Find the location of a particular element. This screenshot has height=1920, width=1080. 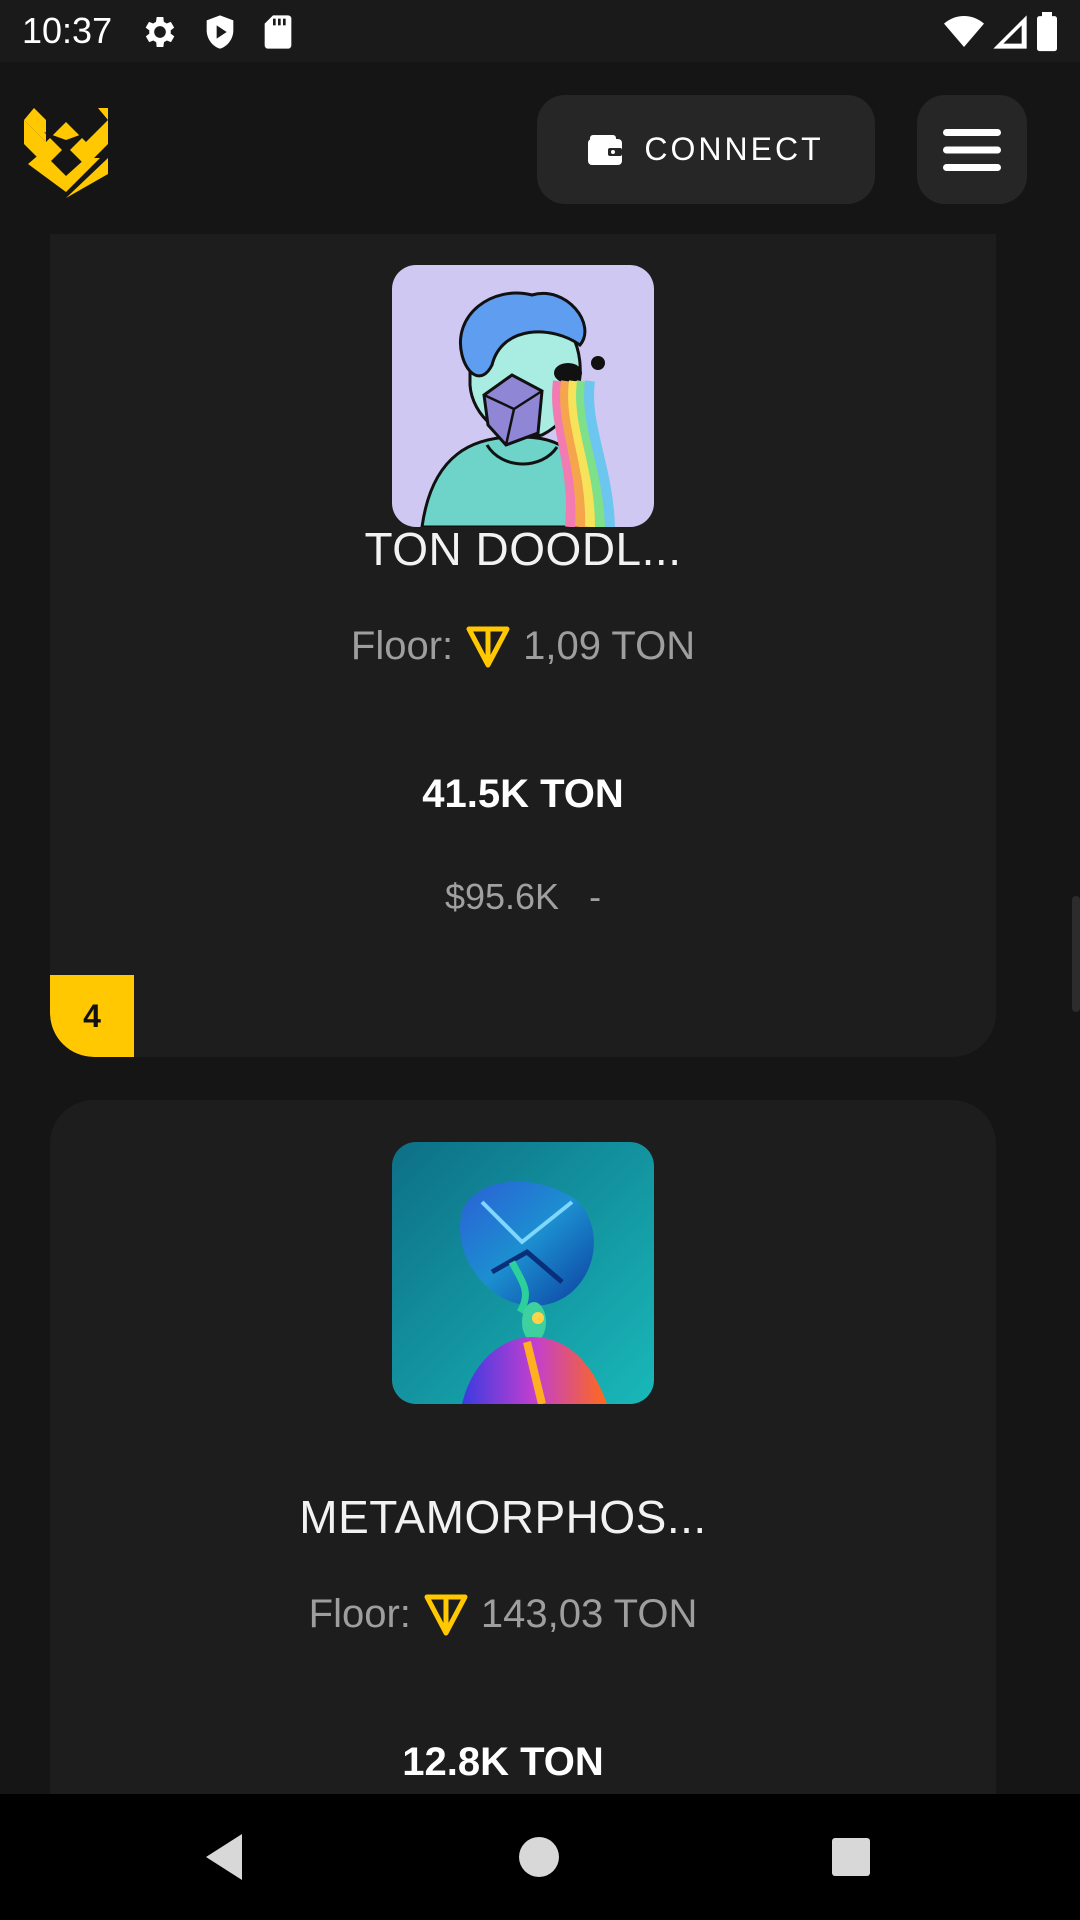

status-time: 10:37 is located at coordinates (67, 30).